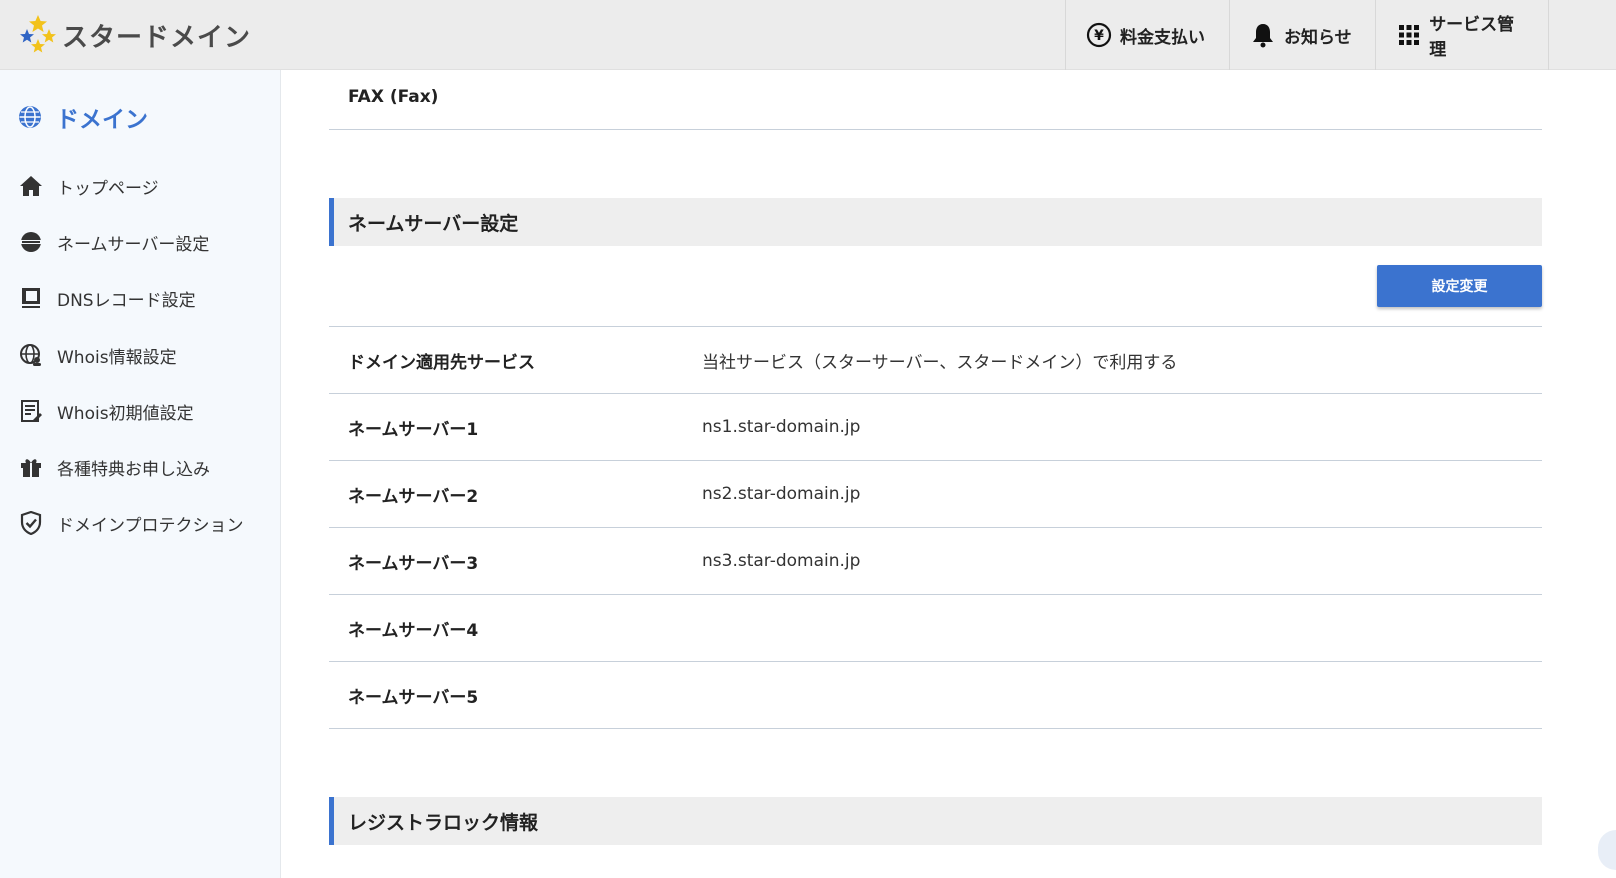  I want to click on header-service-button: サービス管理, so click(1461, 35).